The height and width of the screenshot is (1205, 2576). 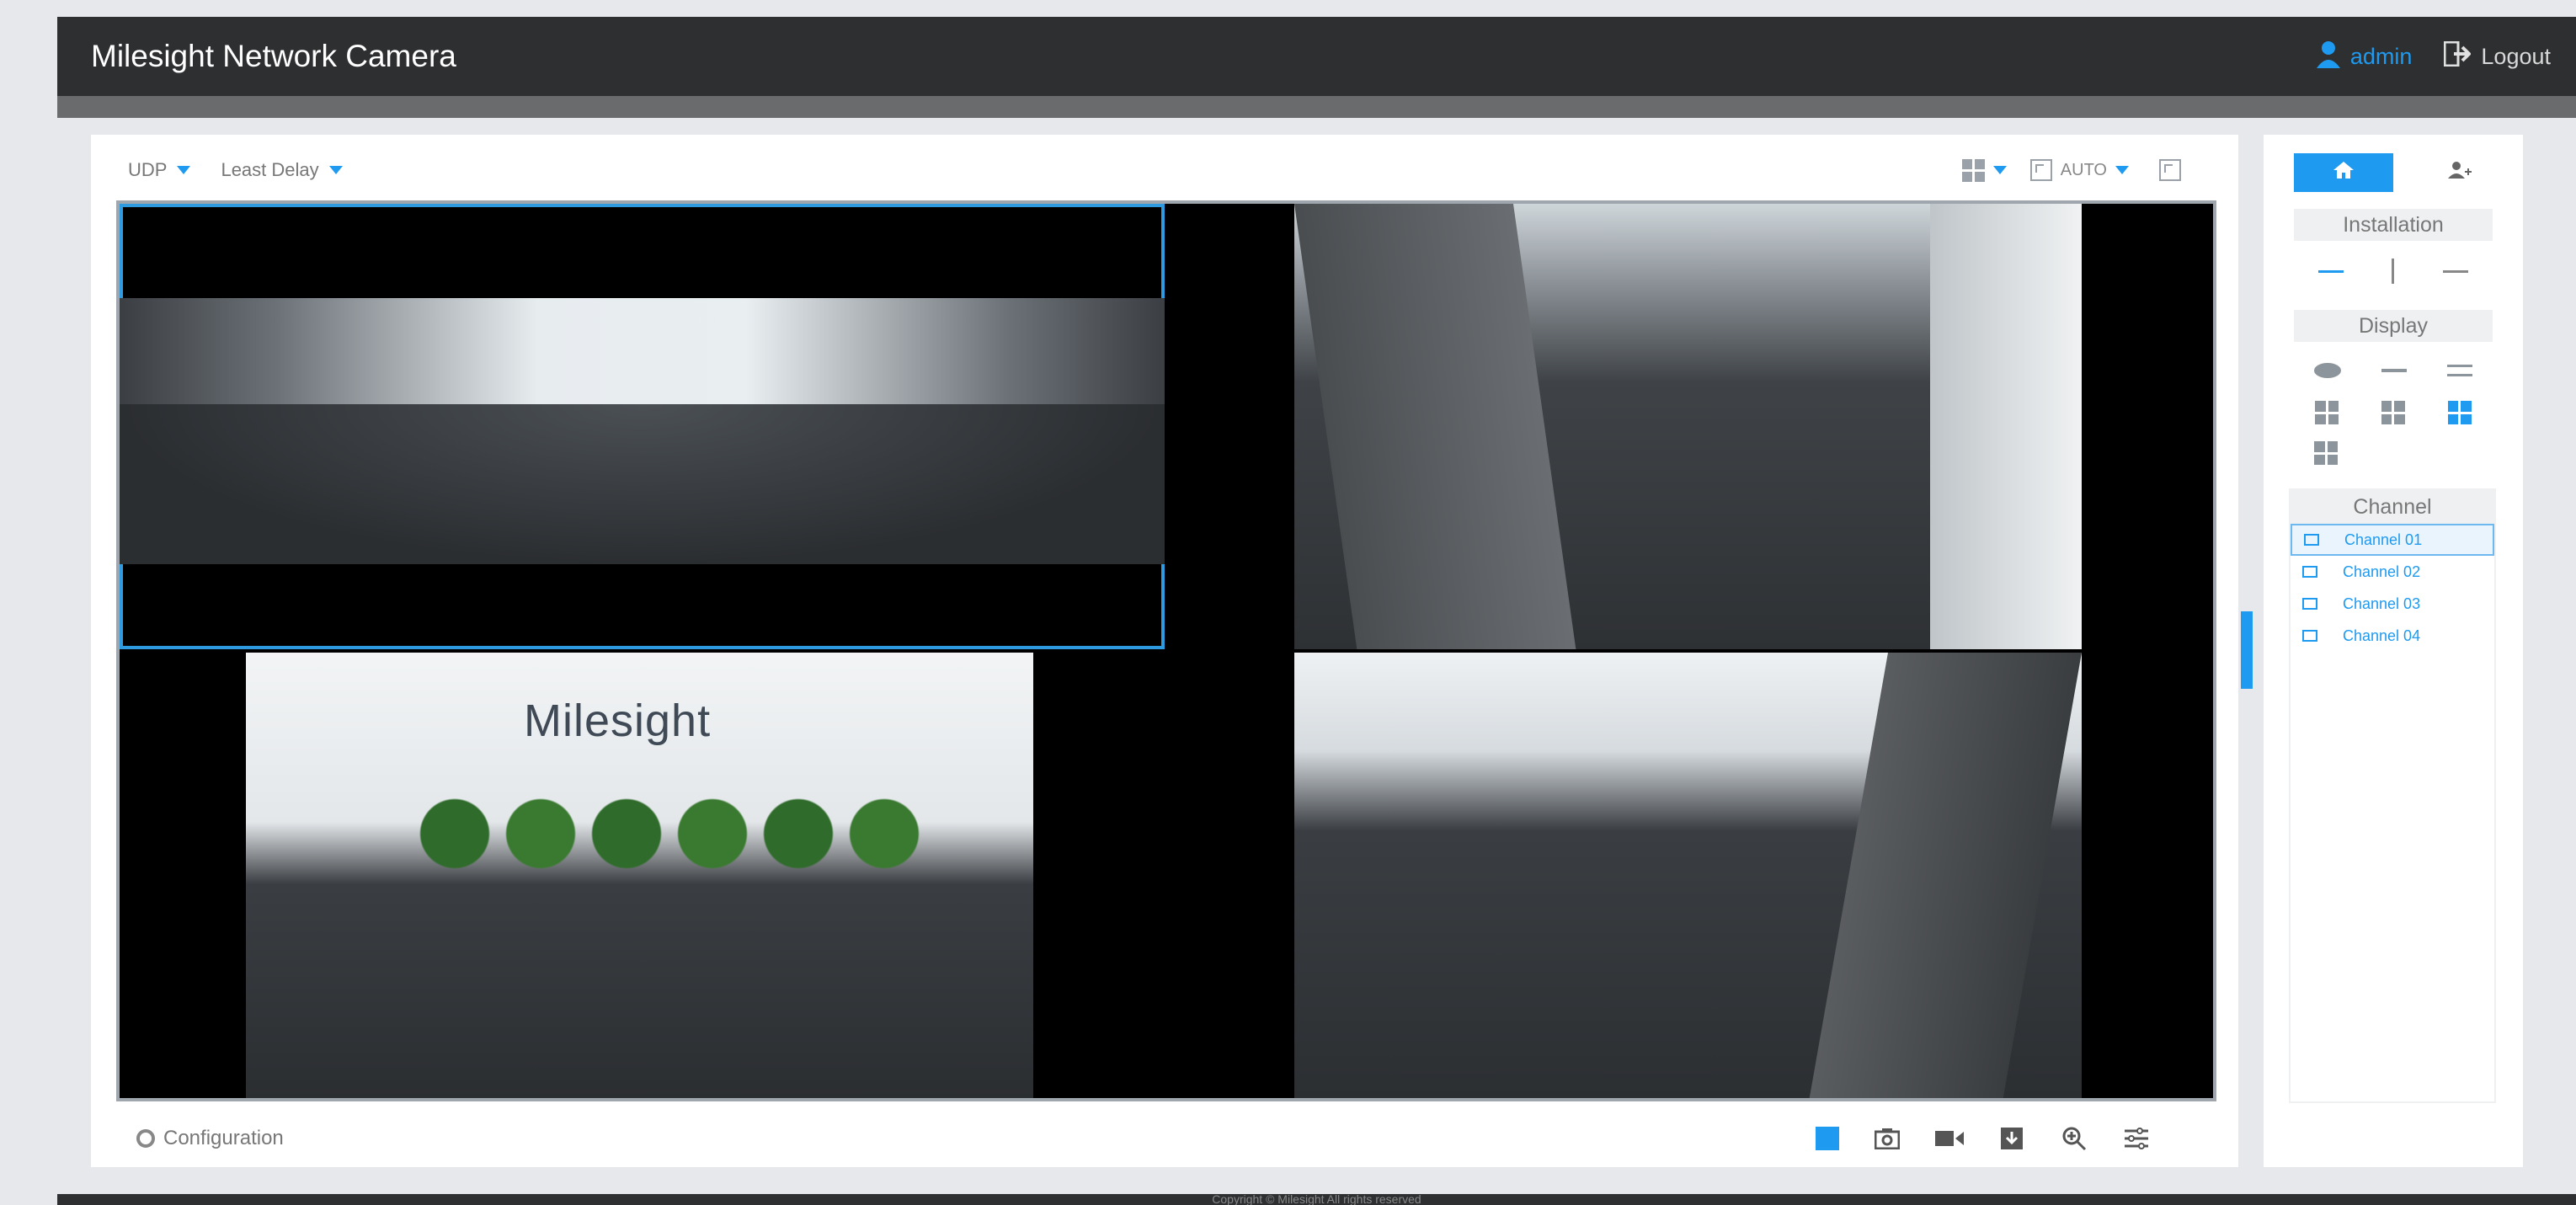 What do you see at coordinates (667, 833) in the screenshot?
I see `plants` at bounding box center [667, 833].